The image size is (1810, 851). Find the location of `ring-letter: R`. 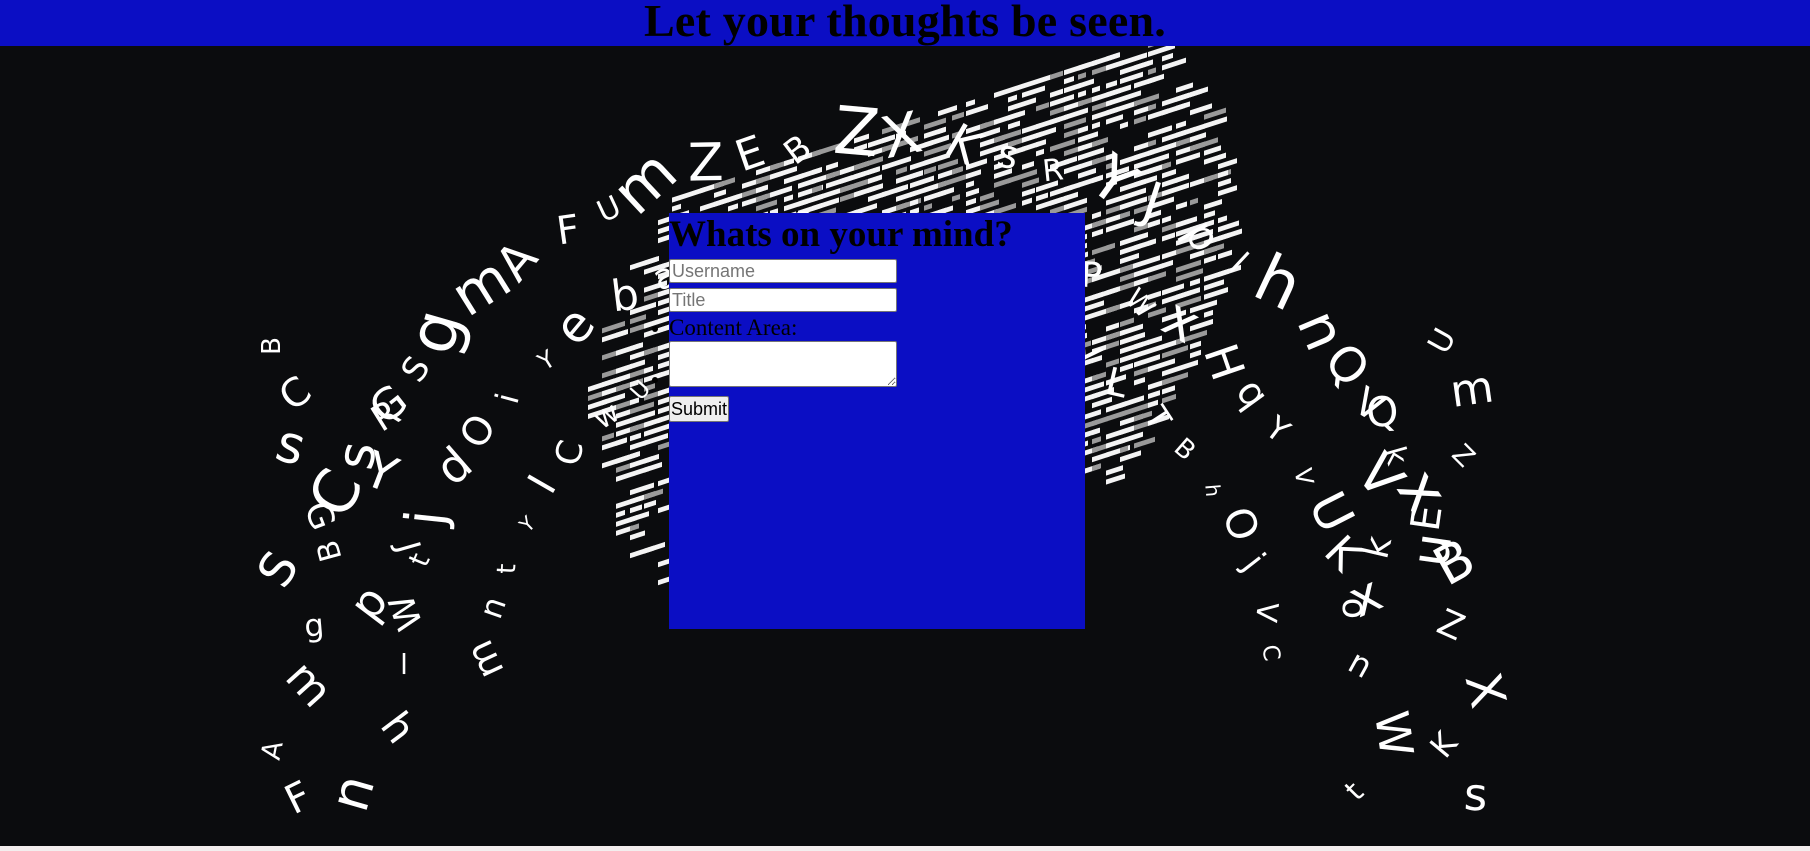

ring-letter: R is located at coordinates (1053, 170).